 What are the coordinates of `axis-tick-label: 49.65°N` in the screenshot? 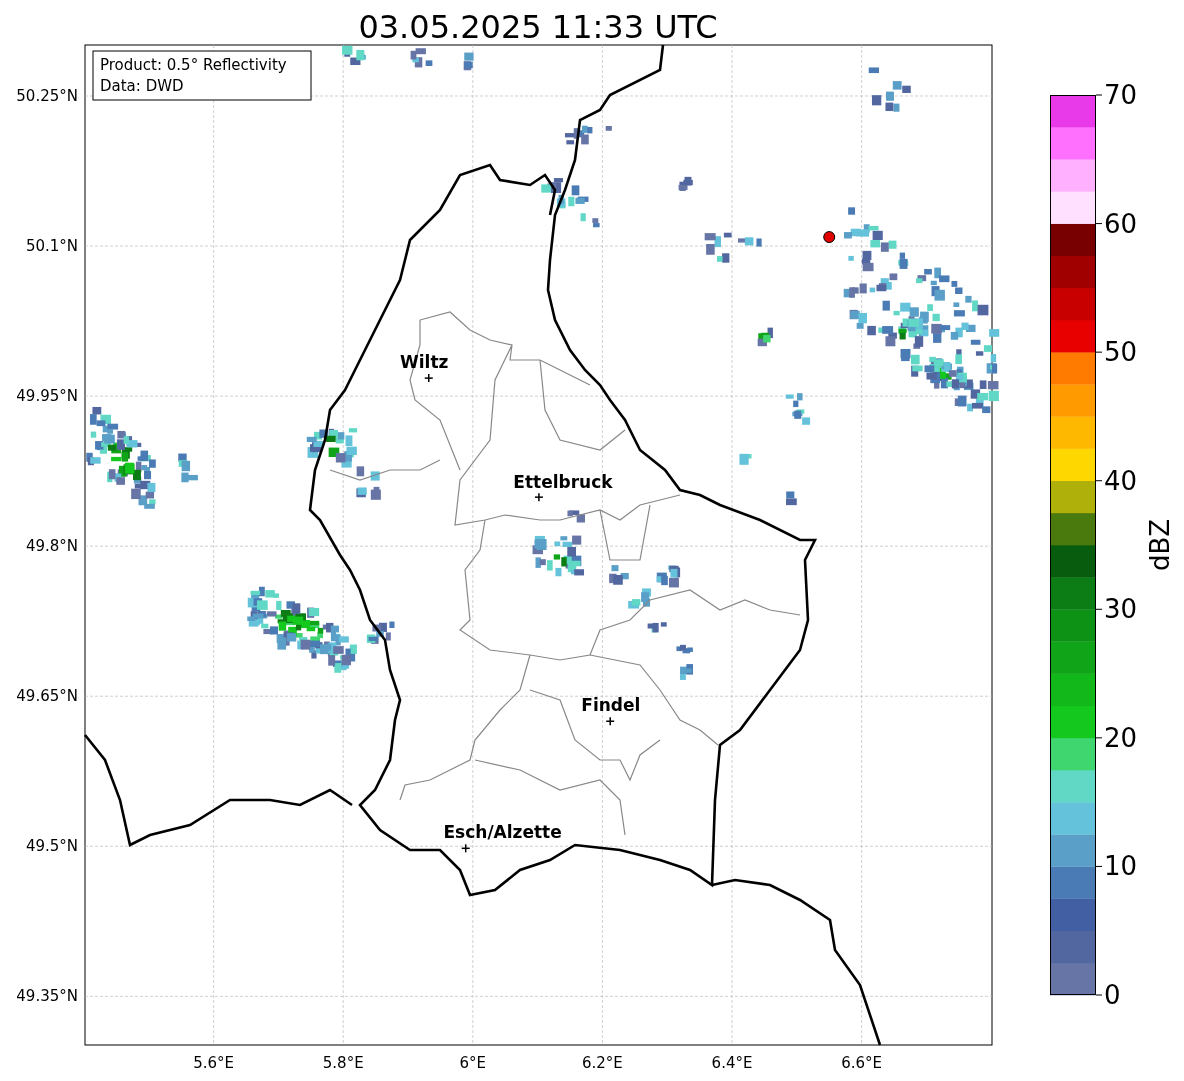 It's located at (47, 696).